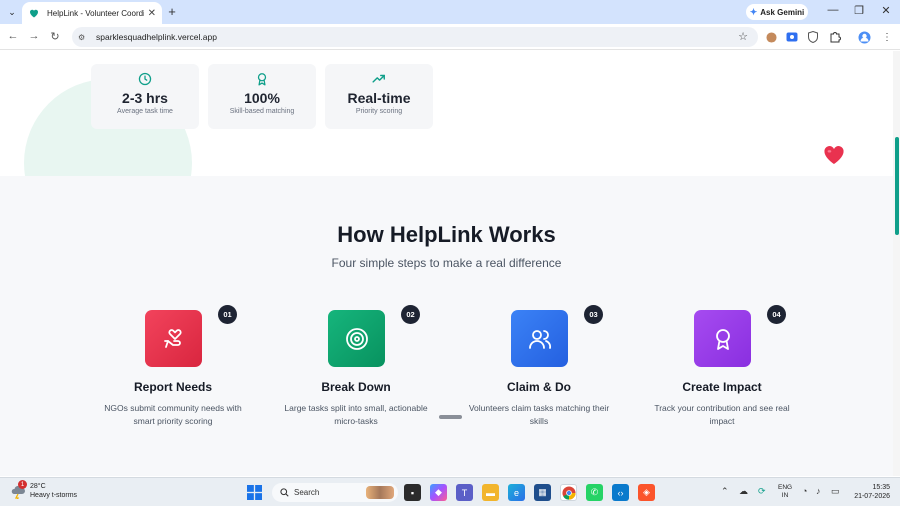 The height and width of the screenshot is (506, 900). What do you see at coordinates (833, 10) in the screenshot?
I see `minimize-icon: —` at bounding box center [833, 10].